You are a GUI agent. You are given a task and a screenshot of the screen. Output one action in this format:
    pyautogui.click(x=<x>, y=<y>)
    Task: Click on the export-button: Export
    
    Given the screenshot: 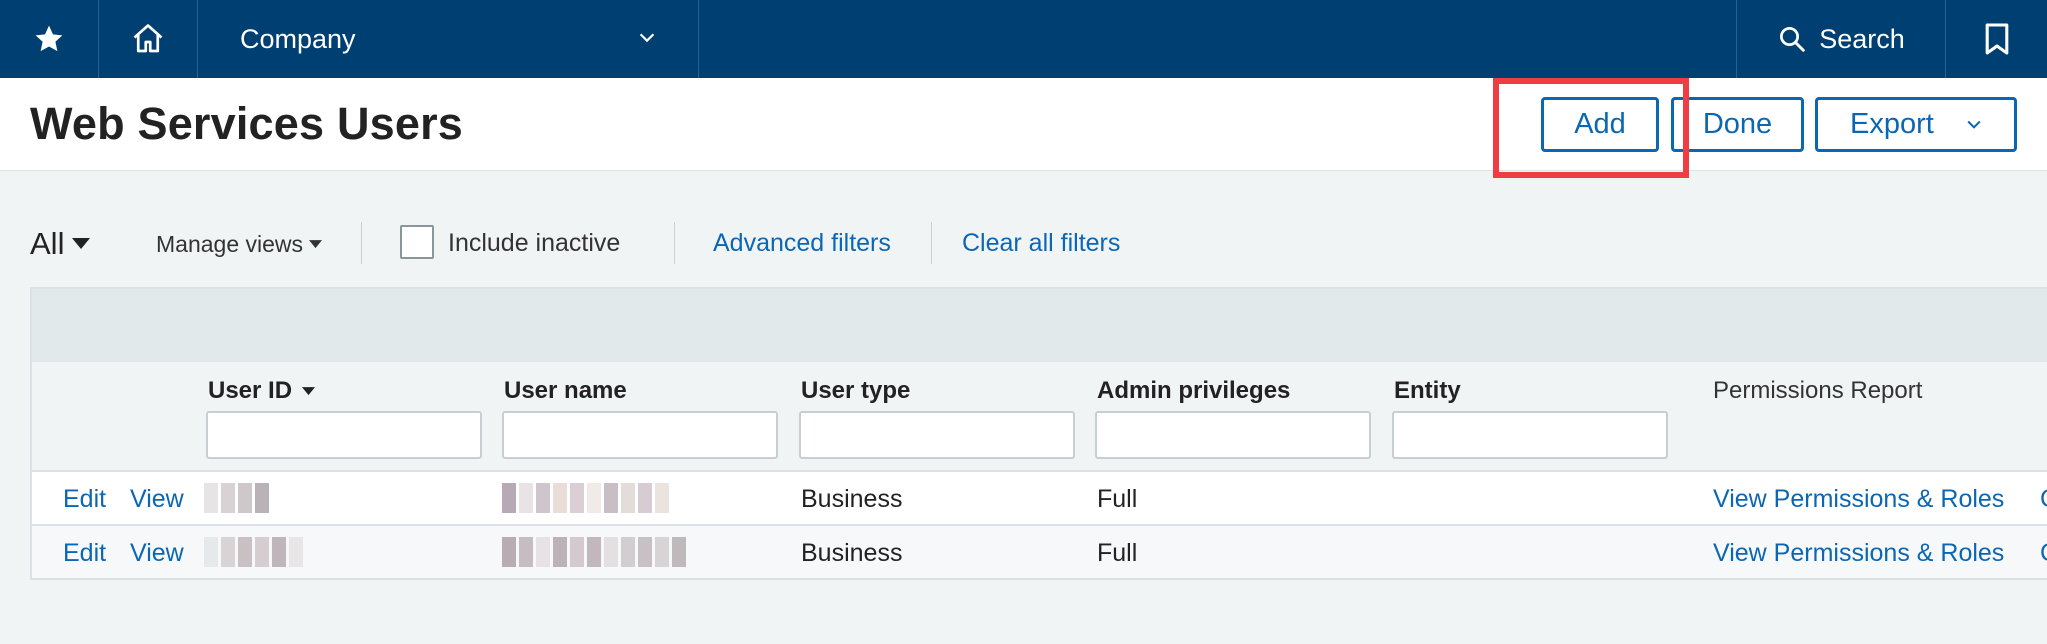 What is the action you would take?
    pyautogui.click(x=1916, y=124)
    